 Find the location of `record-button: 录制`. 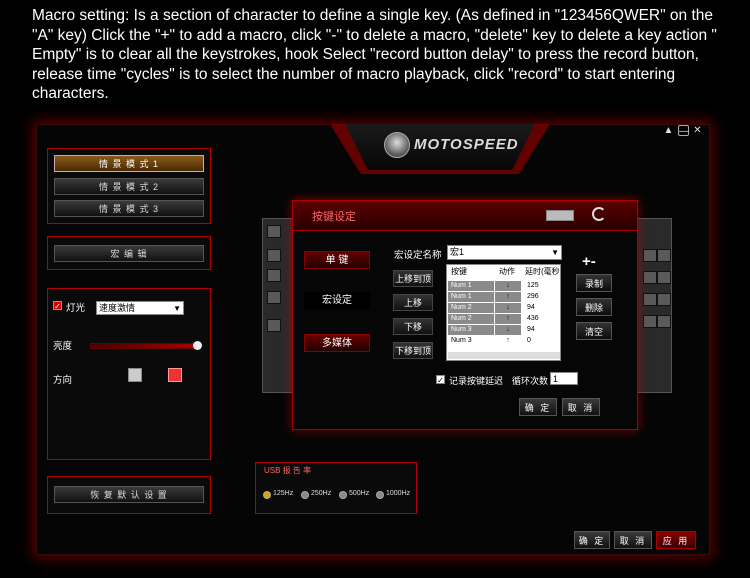

record-button: 录制 is located at coordinates (594, 283).